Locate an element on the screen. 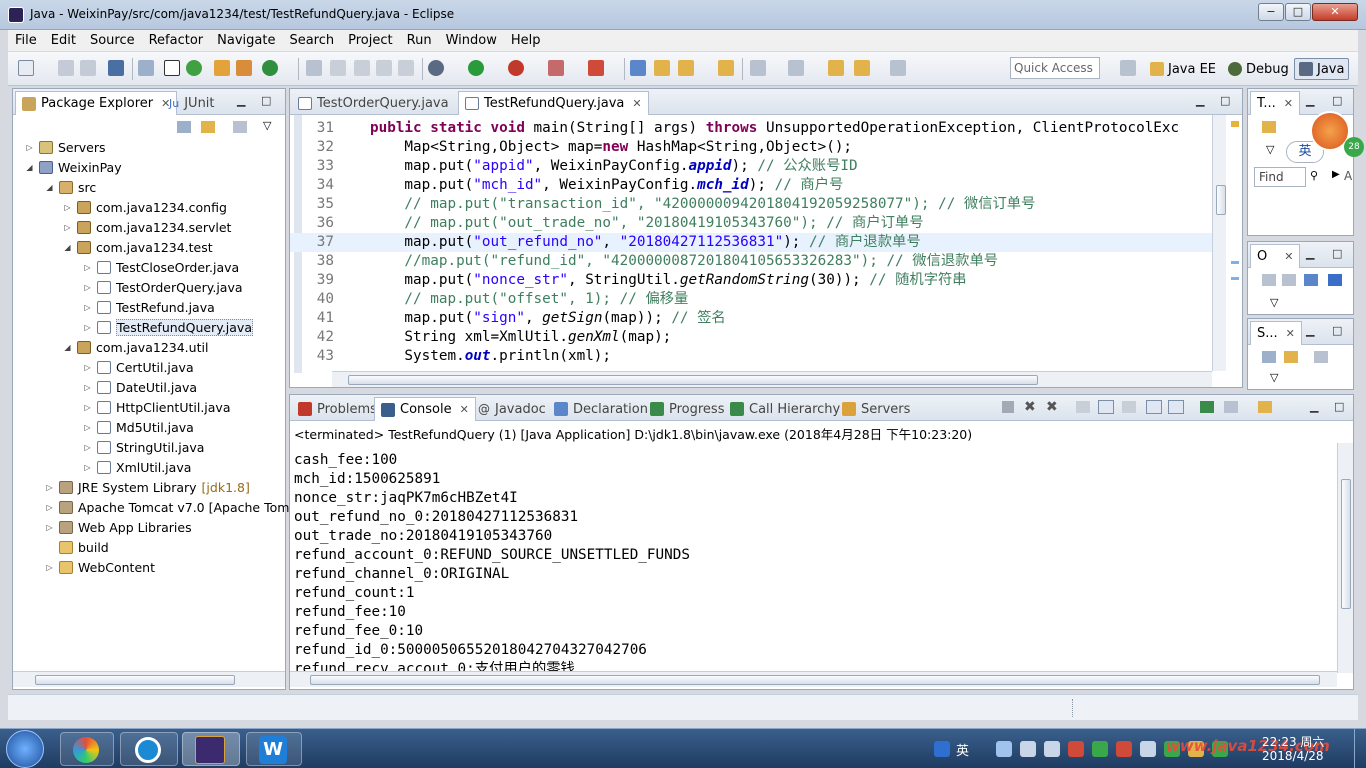 The image size is (1366, 768). tray-cloud-icon is located at coordinates (1004, 749).